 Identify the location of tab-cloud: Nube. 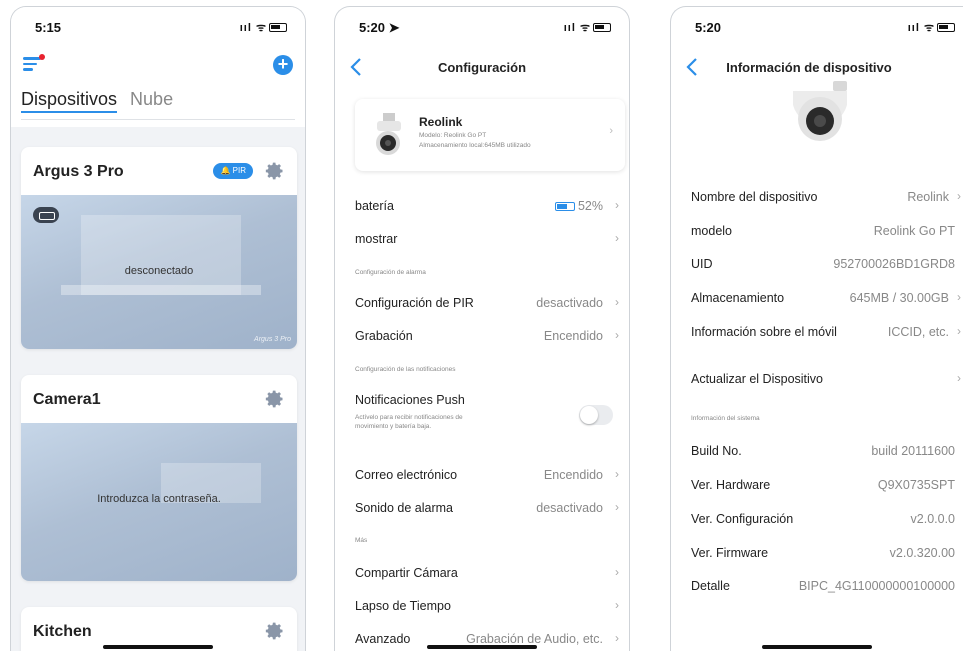
(151, 99).